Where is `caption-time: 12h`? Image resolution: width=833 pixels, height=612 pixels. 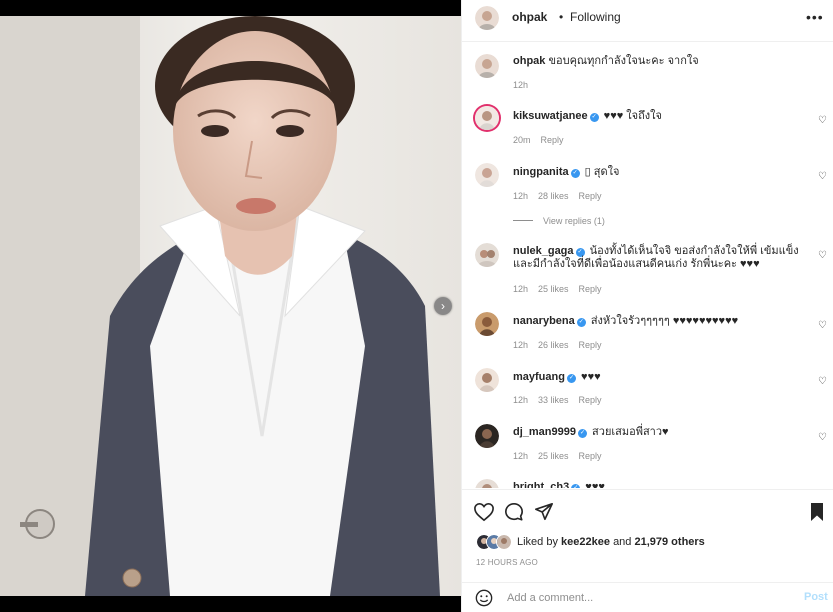 caption-time: 12h is located at coordinates (521, 85).